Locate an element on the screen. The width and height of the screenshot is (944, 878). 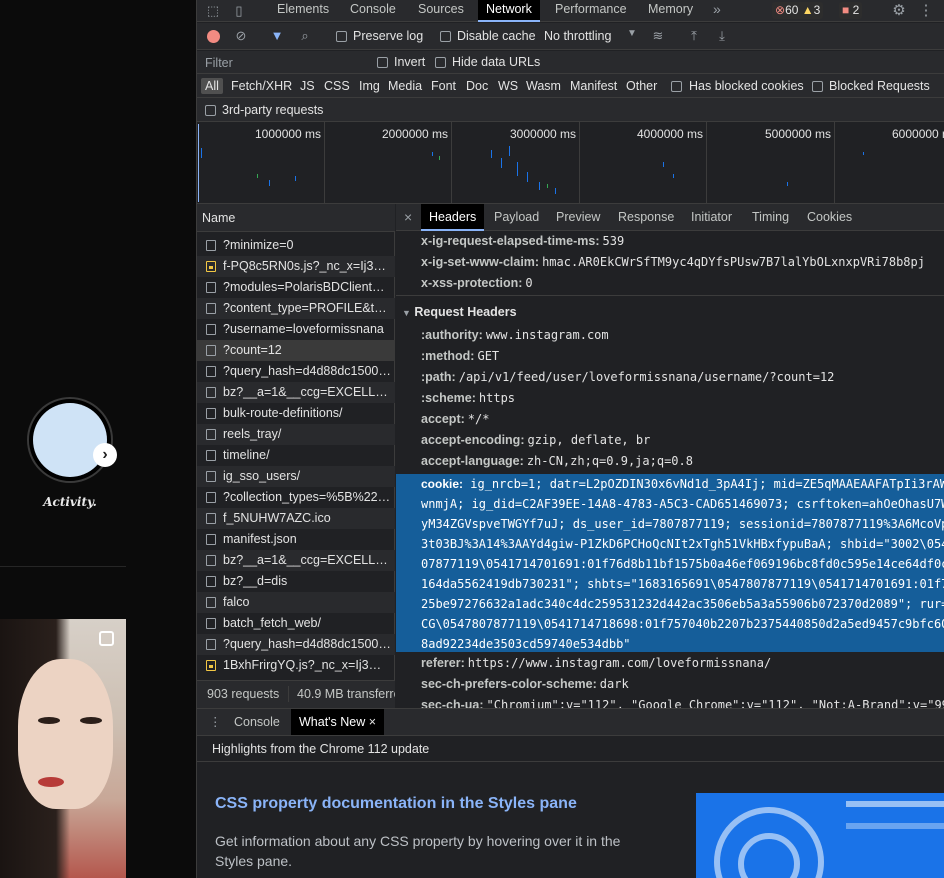
throttling-select: No throttling is located at coordinates (577, 36).